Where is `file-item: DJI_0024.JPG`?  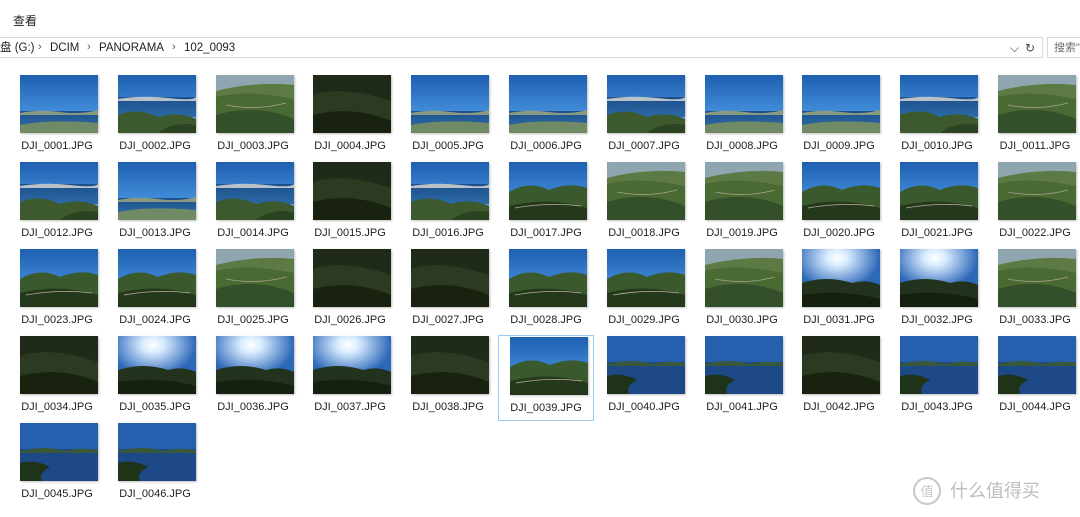 file-item: DJI_0024.JPG is located at coordinates (155, 291).